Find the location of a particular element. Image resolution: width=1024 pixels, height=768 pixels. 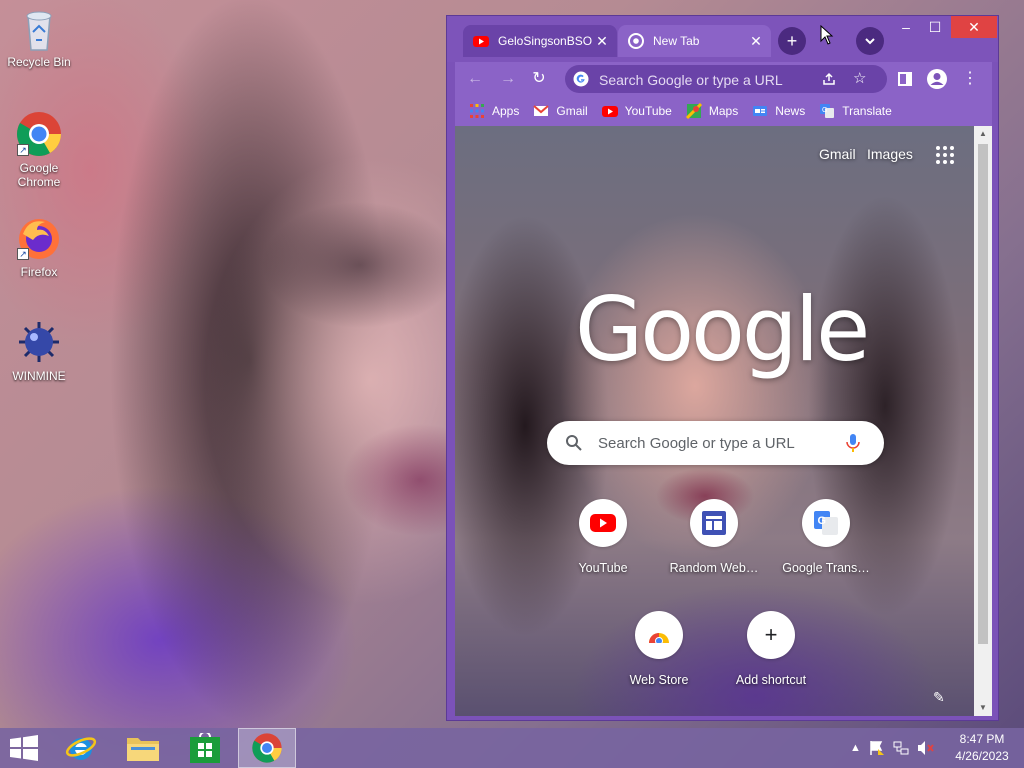

network-icon is located at coordinates (901, 748).